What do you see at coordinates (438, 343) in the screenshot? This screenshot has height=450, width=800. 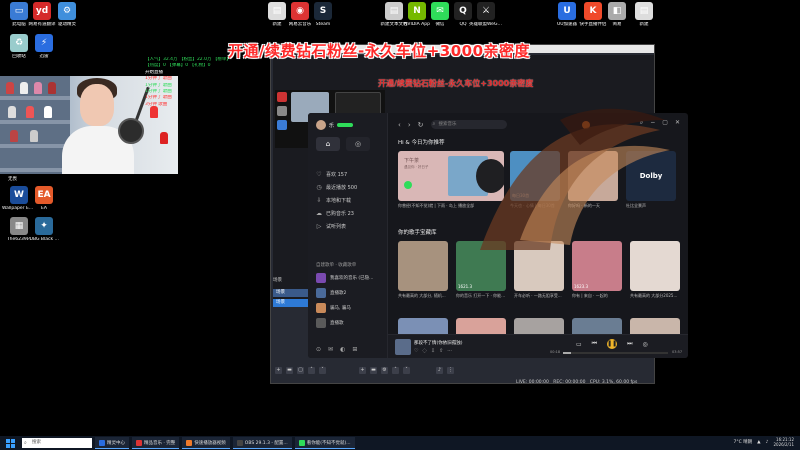 I see `now-playing-title: 那段不了情(你依旧孤独)` at bounding box center [438, 343].